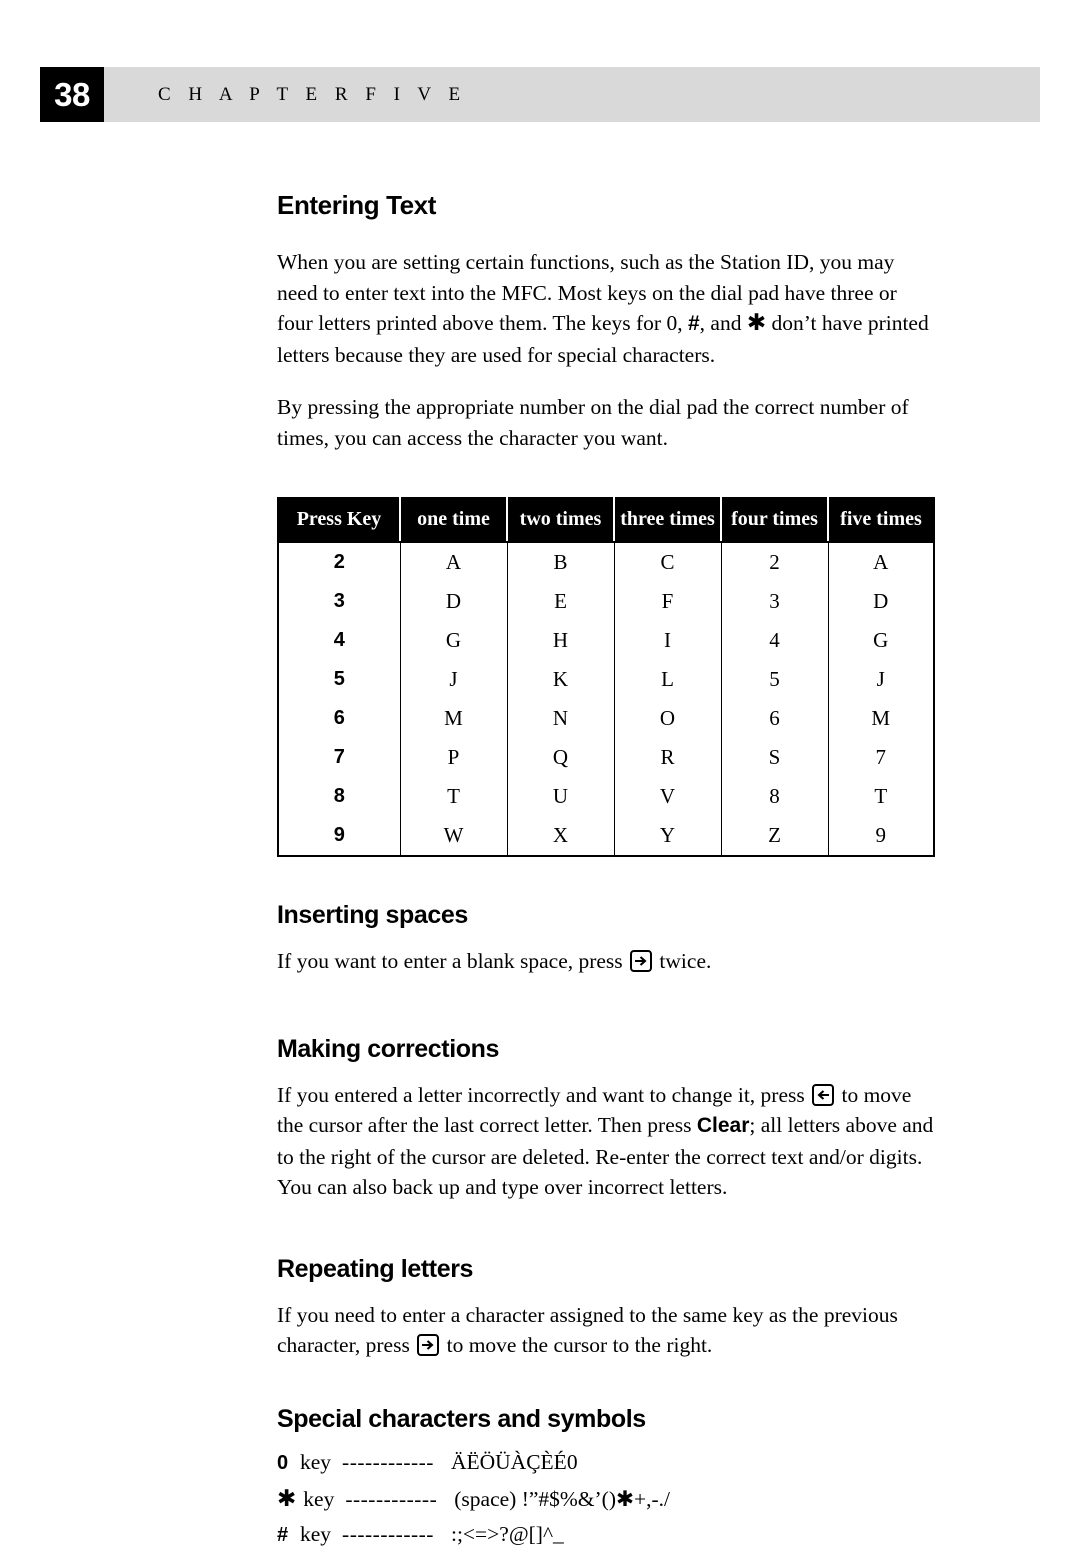 The height and width of the screenshot is (1558, 1080). I want to click on cell-one-time: J, so click(454, 679).